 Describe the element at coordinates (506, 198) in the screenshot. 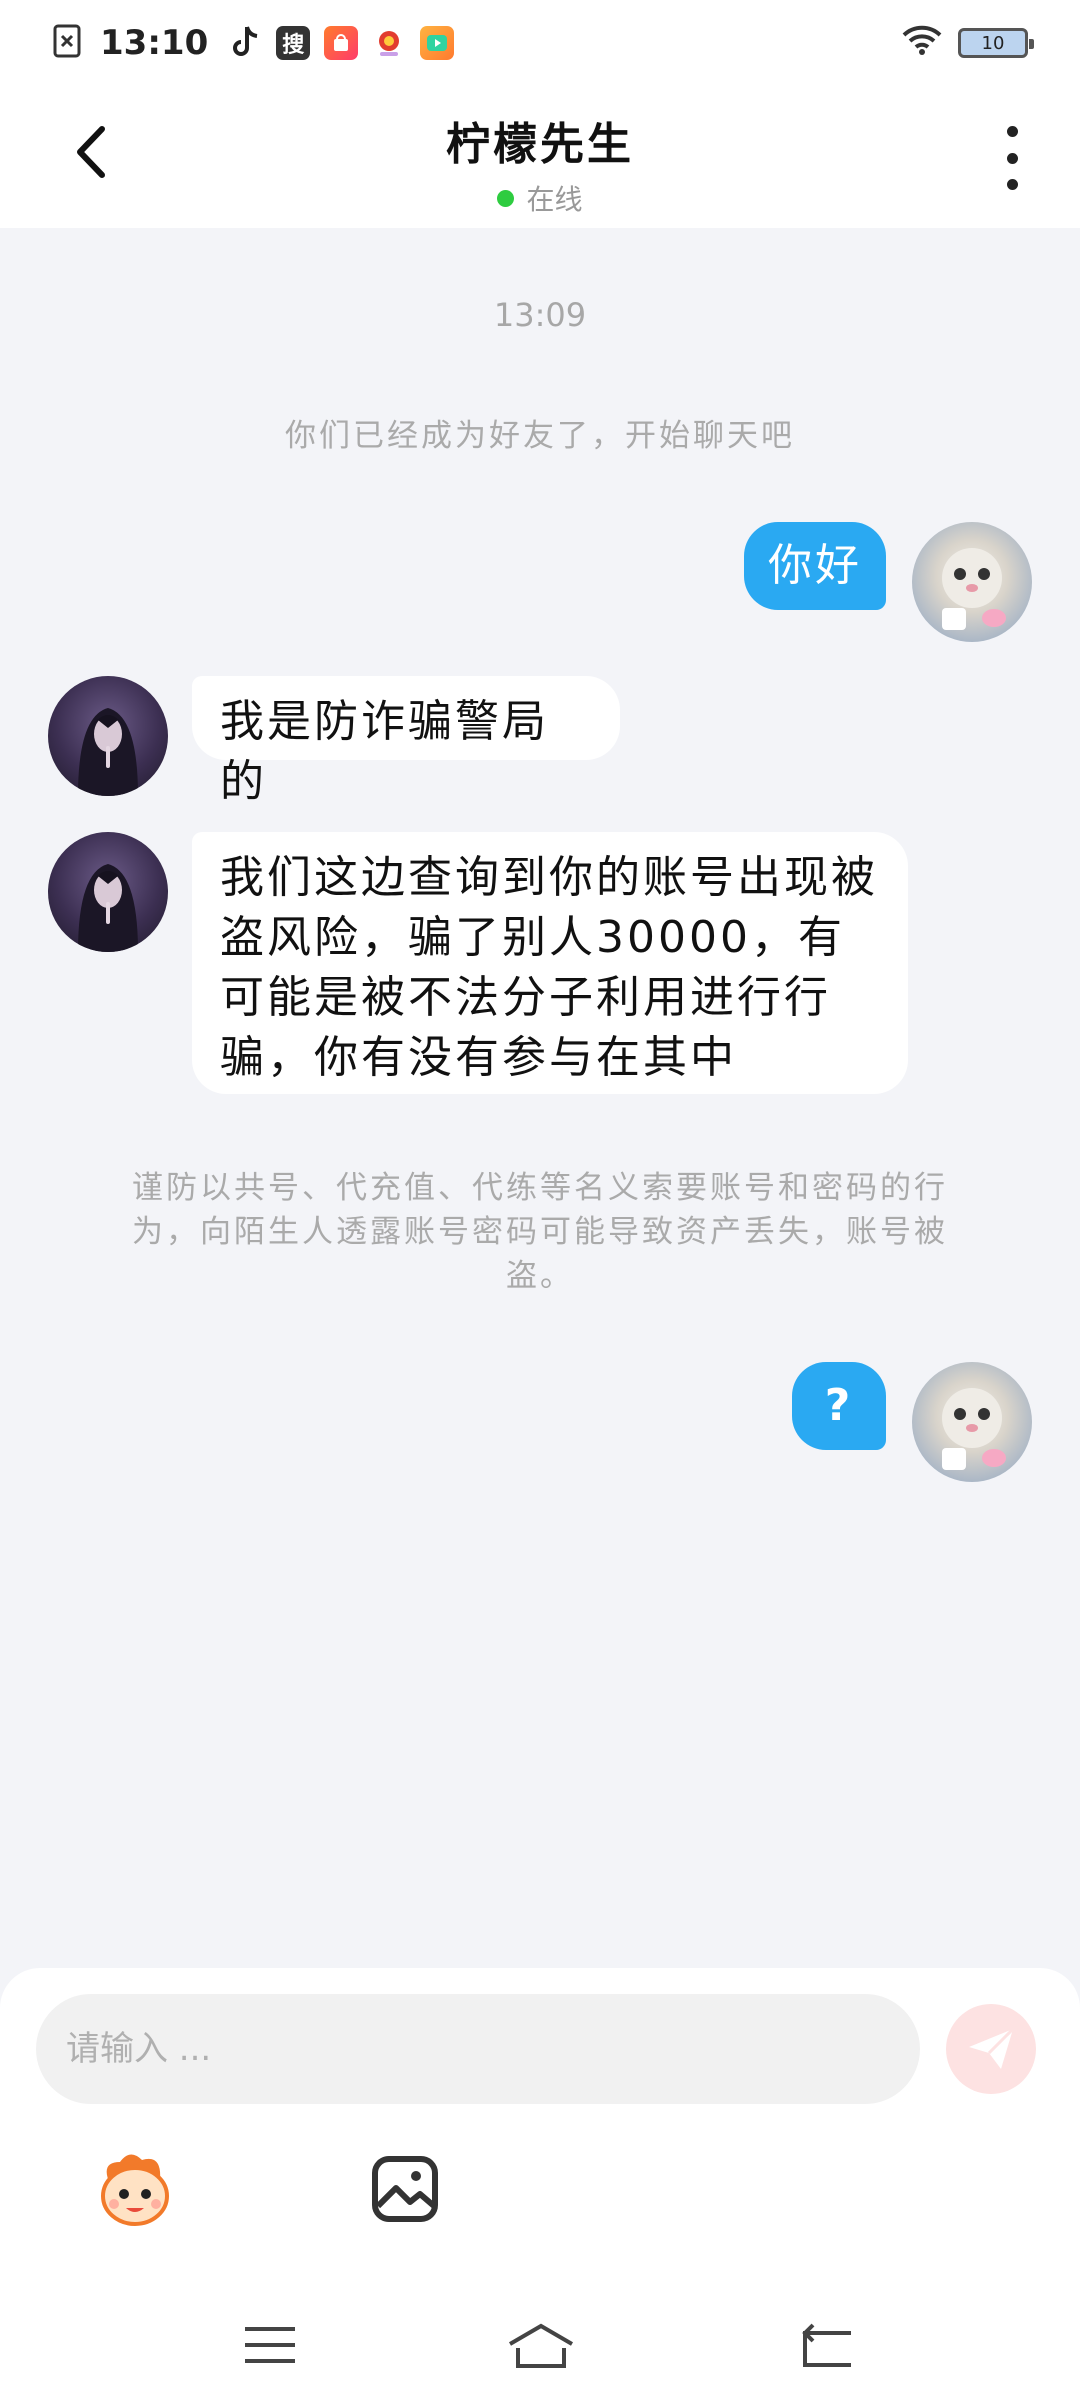

I see `online-dot-icon` at that location.